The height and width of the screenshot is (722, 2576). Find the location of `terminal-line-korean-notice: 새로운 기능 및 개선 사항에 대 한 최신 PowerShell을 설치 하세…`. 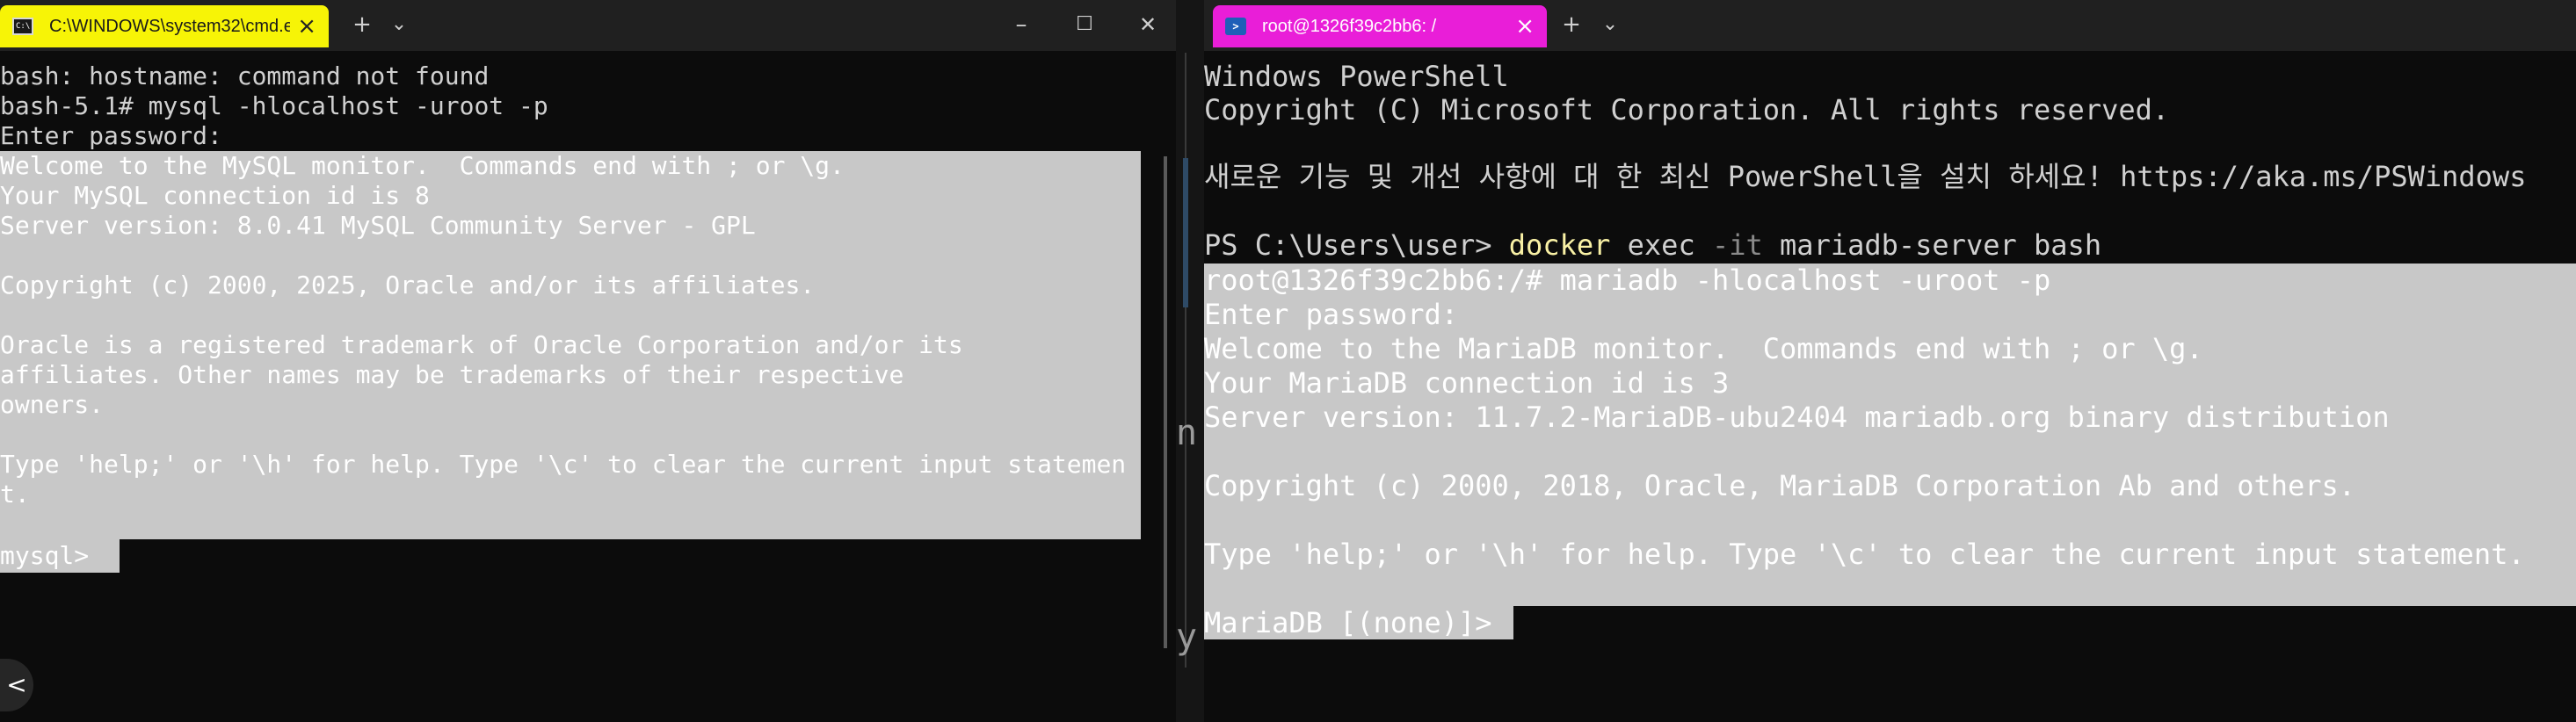

terminal-line-korean-notice: 새로운 기능 및 개선 사항에 대 한 최신 PowerShell을 설치 하세… is located at coordinates (1865, 177).